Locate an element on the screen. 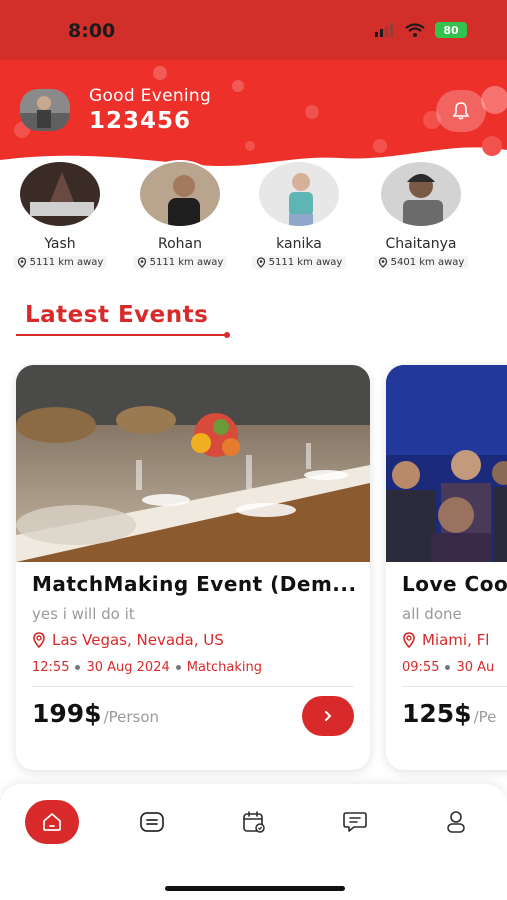  cellular-signal-icon is located at coordinates (384, 30).